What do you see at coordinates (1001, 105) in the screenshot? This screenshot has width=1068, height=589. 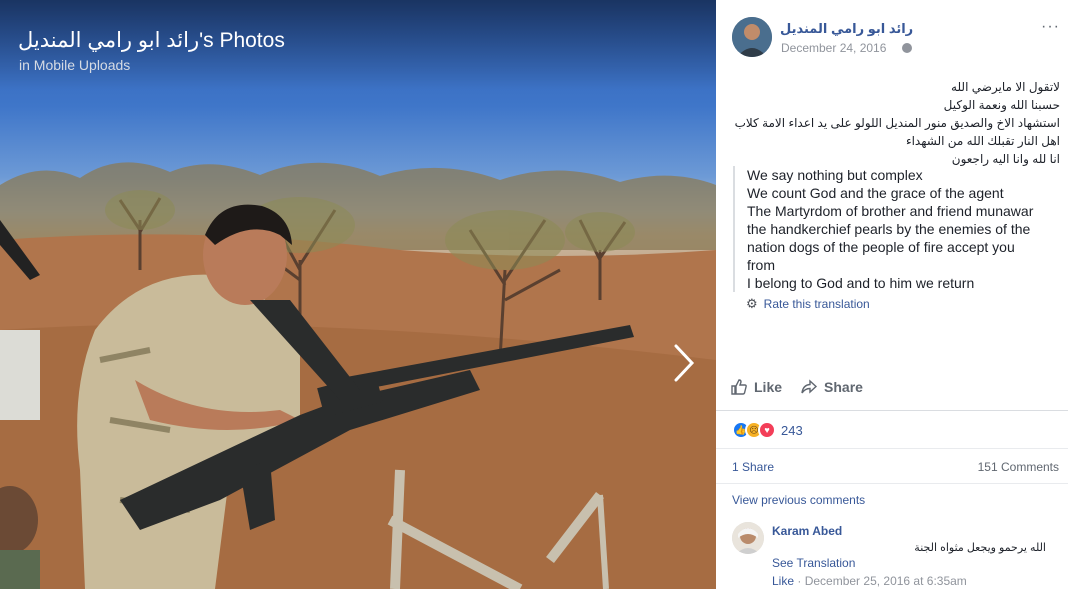 I see `post-text-line: حسبنا الله ونعمة الوكيل` at bounding box center [1001, 105].